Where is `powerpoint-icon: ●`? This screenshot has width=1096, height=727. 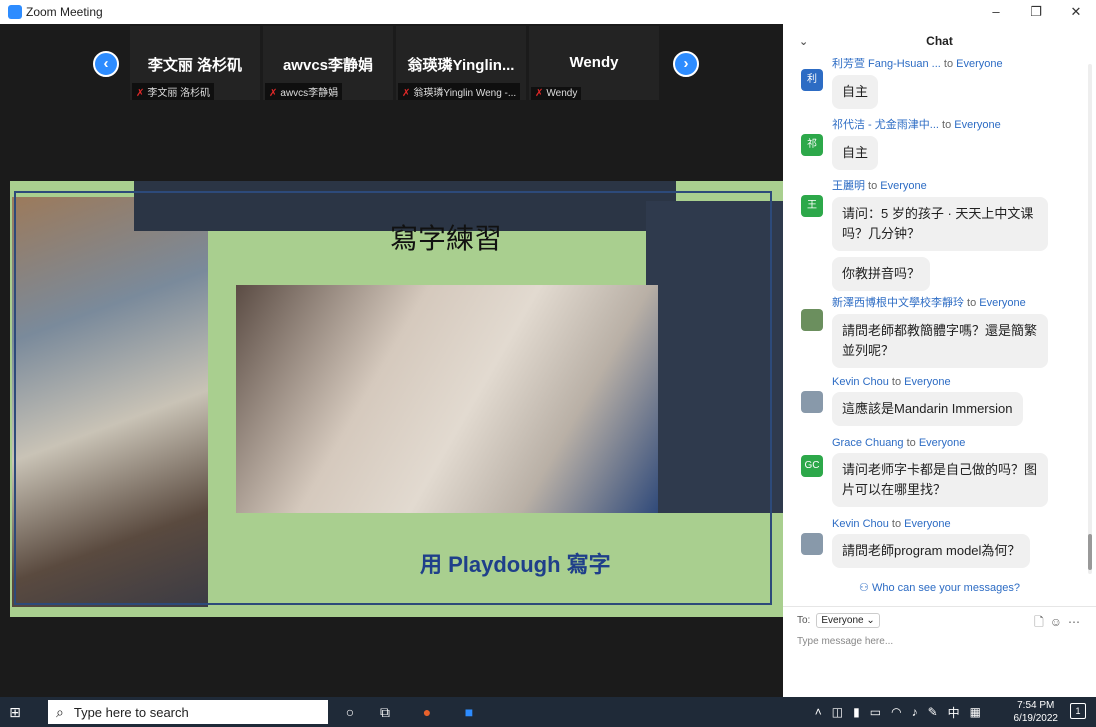 powerpoint-icon: ● is located at coordinates (427, 712).